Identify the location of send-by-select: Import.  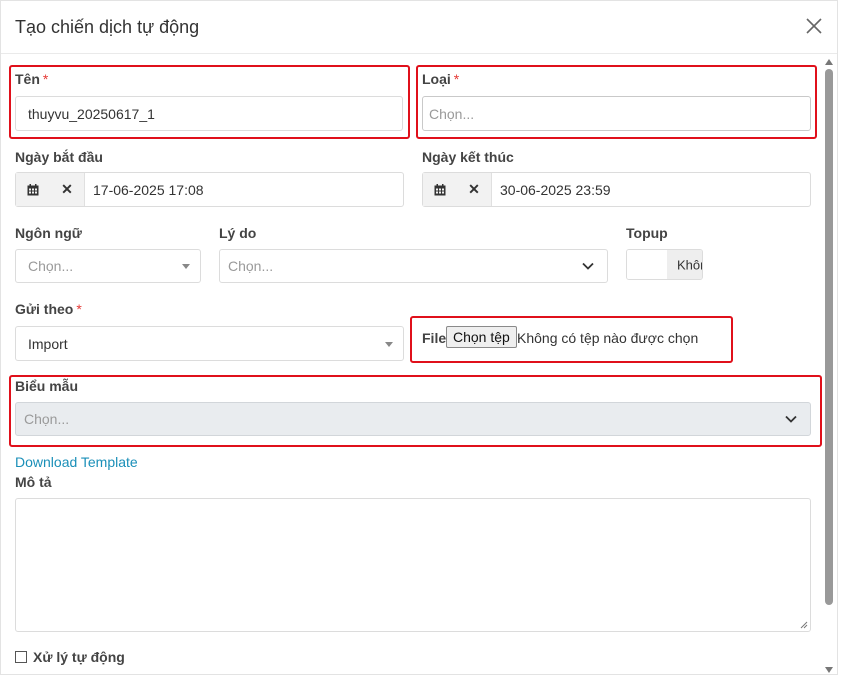
(209, 343).